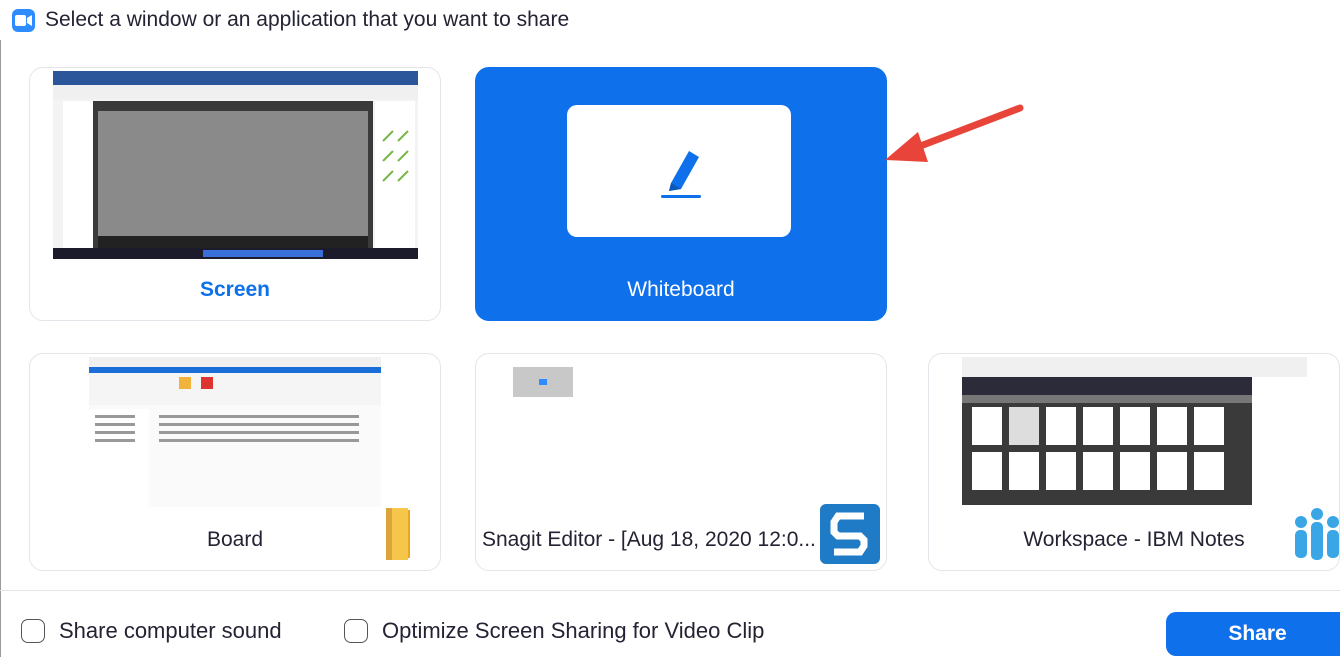 The image size is (1340, 657). What do you see at coordinates (954, 133) in the screenshot?
I see `annotation-arrow-icon` at bounding box center [954, 133].